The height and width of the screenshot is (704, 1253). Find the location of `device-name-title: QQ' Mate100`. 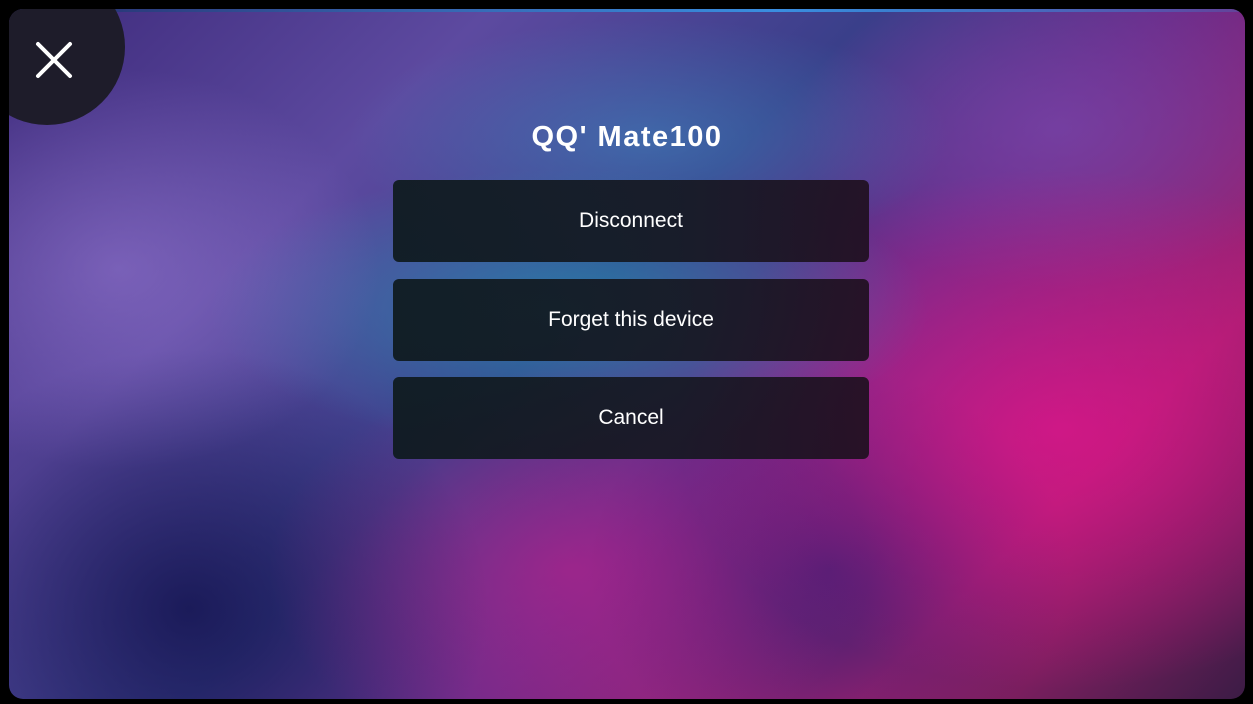

device-name-title: QQ' Mate100 is located at coordinates (627, 137).